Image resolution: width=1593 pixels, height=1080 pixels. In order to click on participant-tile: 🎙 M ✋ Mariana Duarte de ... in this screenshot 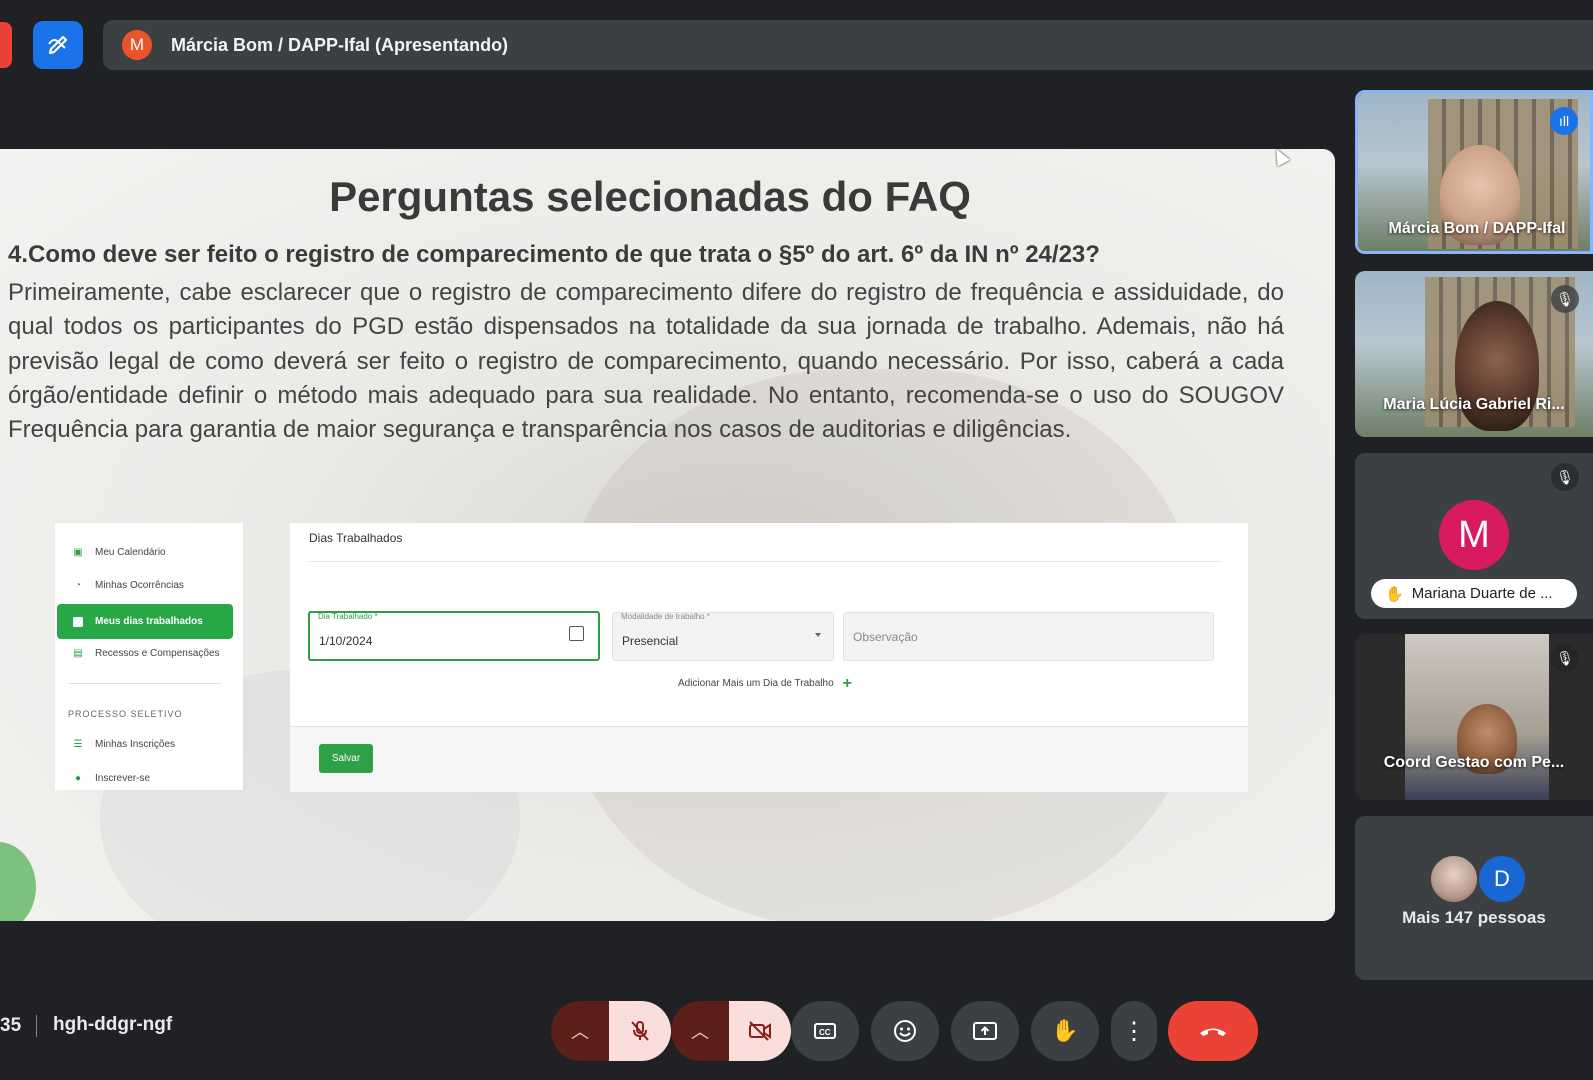, I will do `click(1474, 536)`.